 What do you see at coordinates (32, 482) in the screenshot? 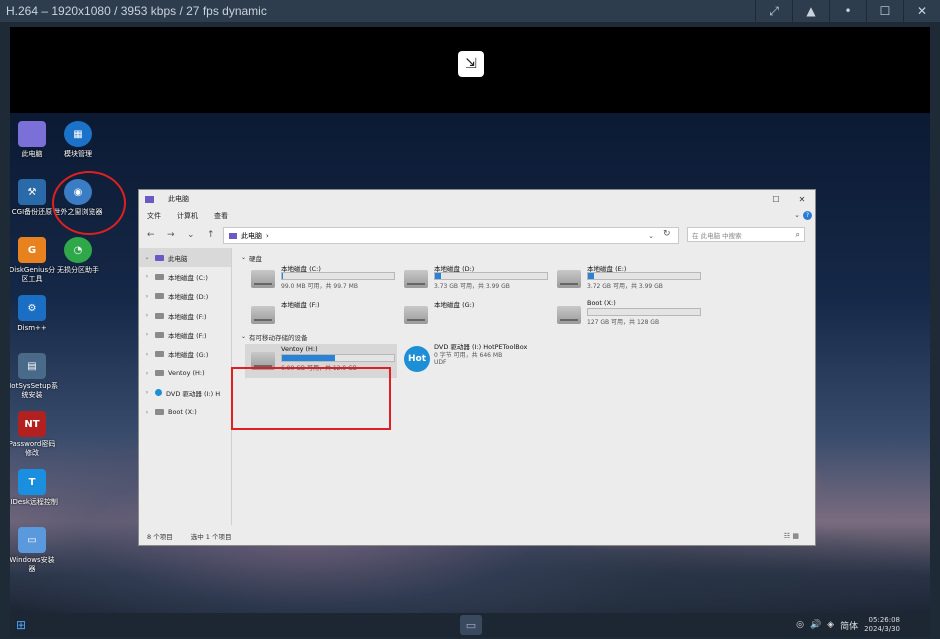
I see `remote-desk-icon: T` at bounding box center [32, 482].